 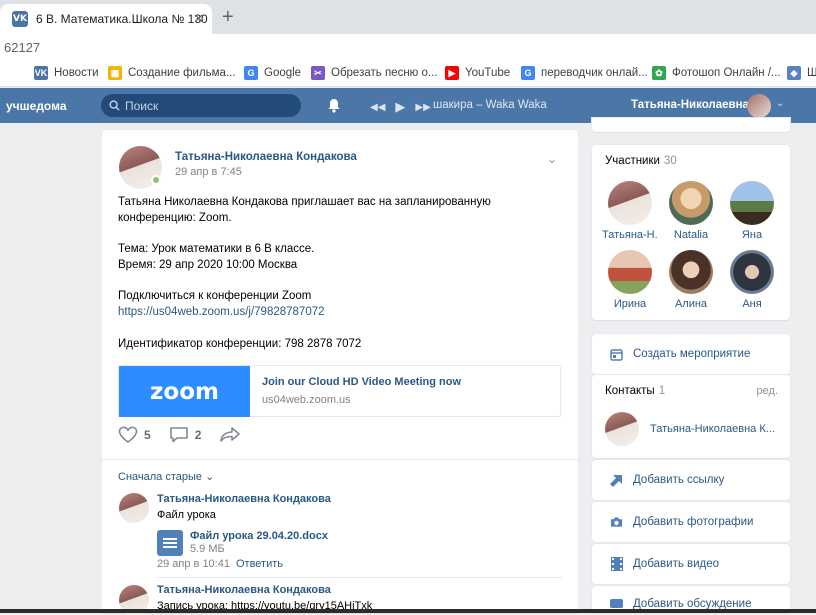 What do you see at coordinates (616, 354) in the screenshot?
I see `calendar-icon` at bounding box center [616, 354].